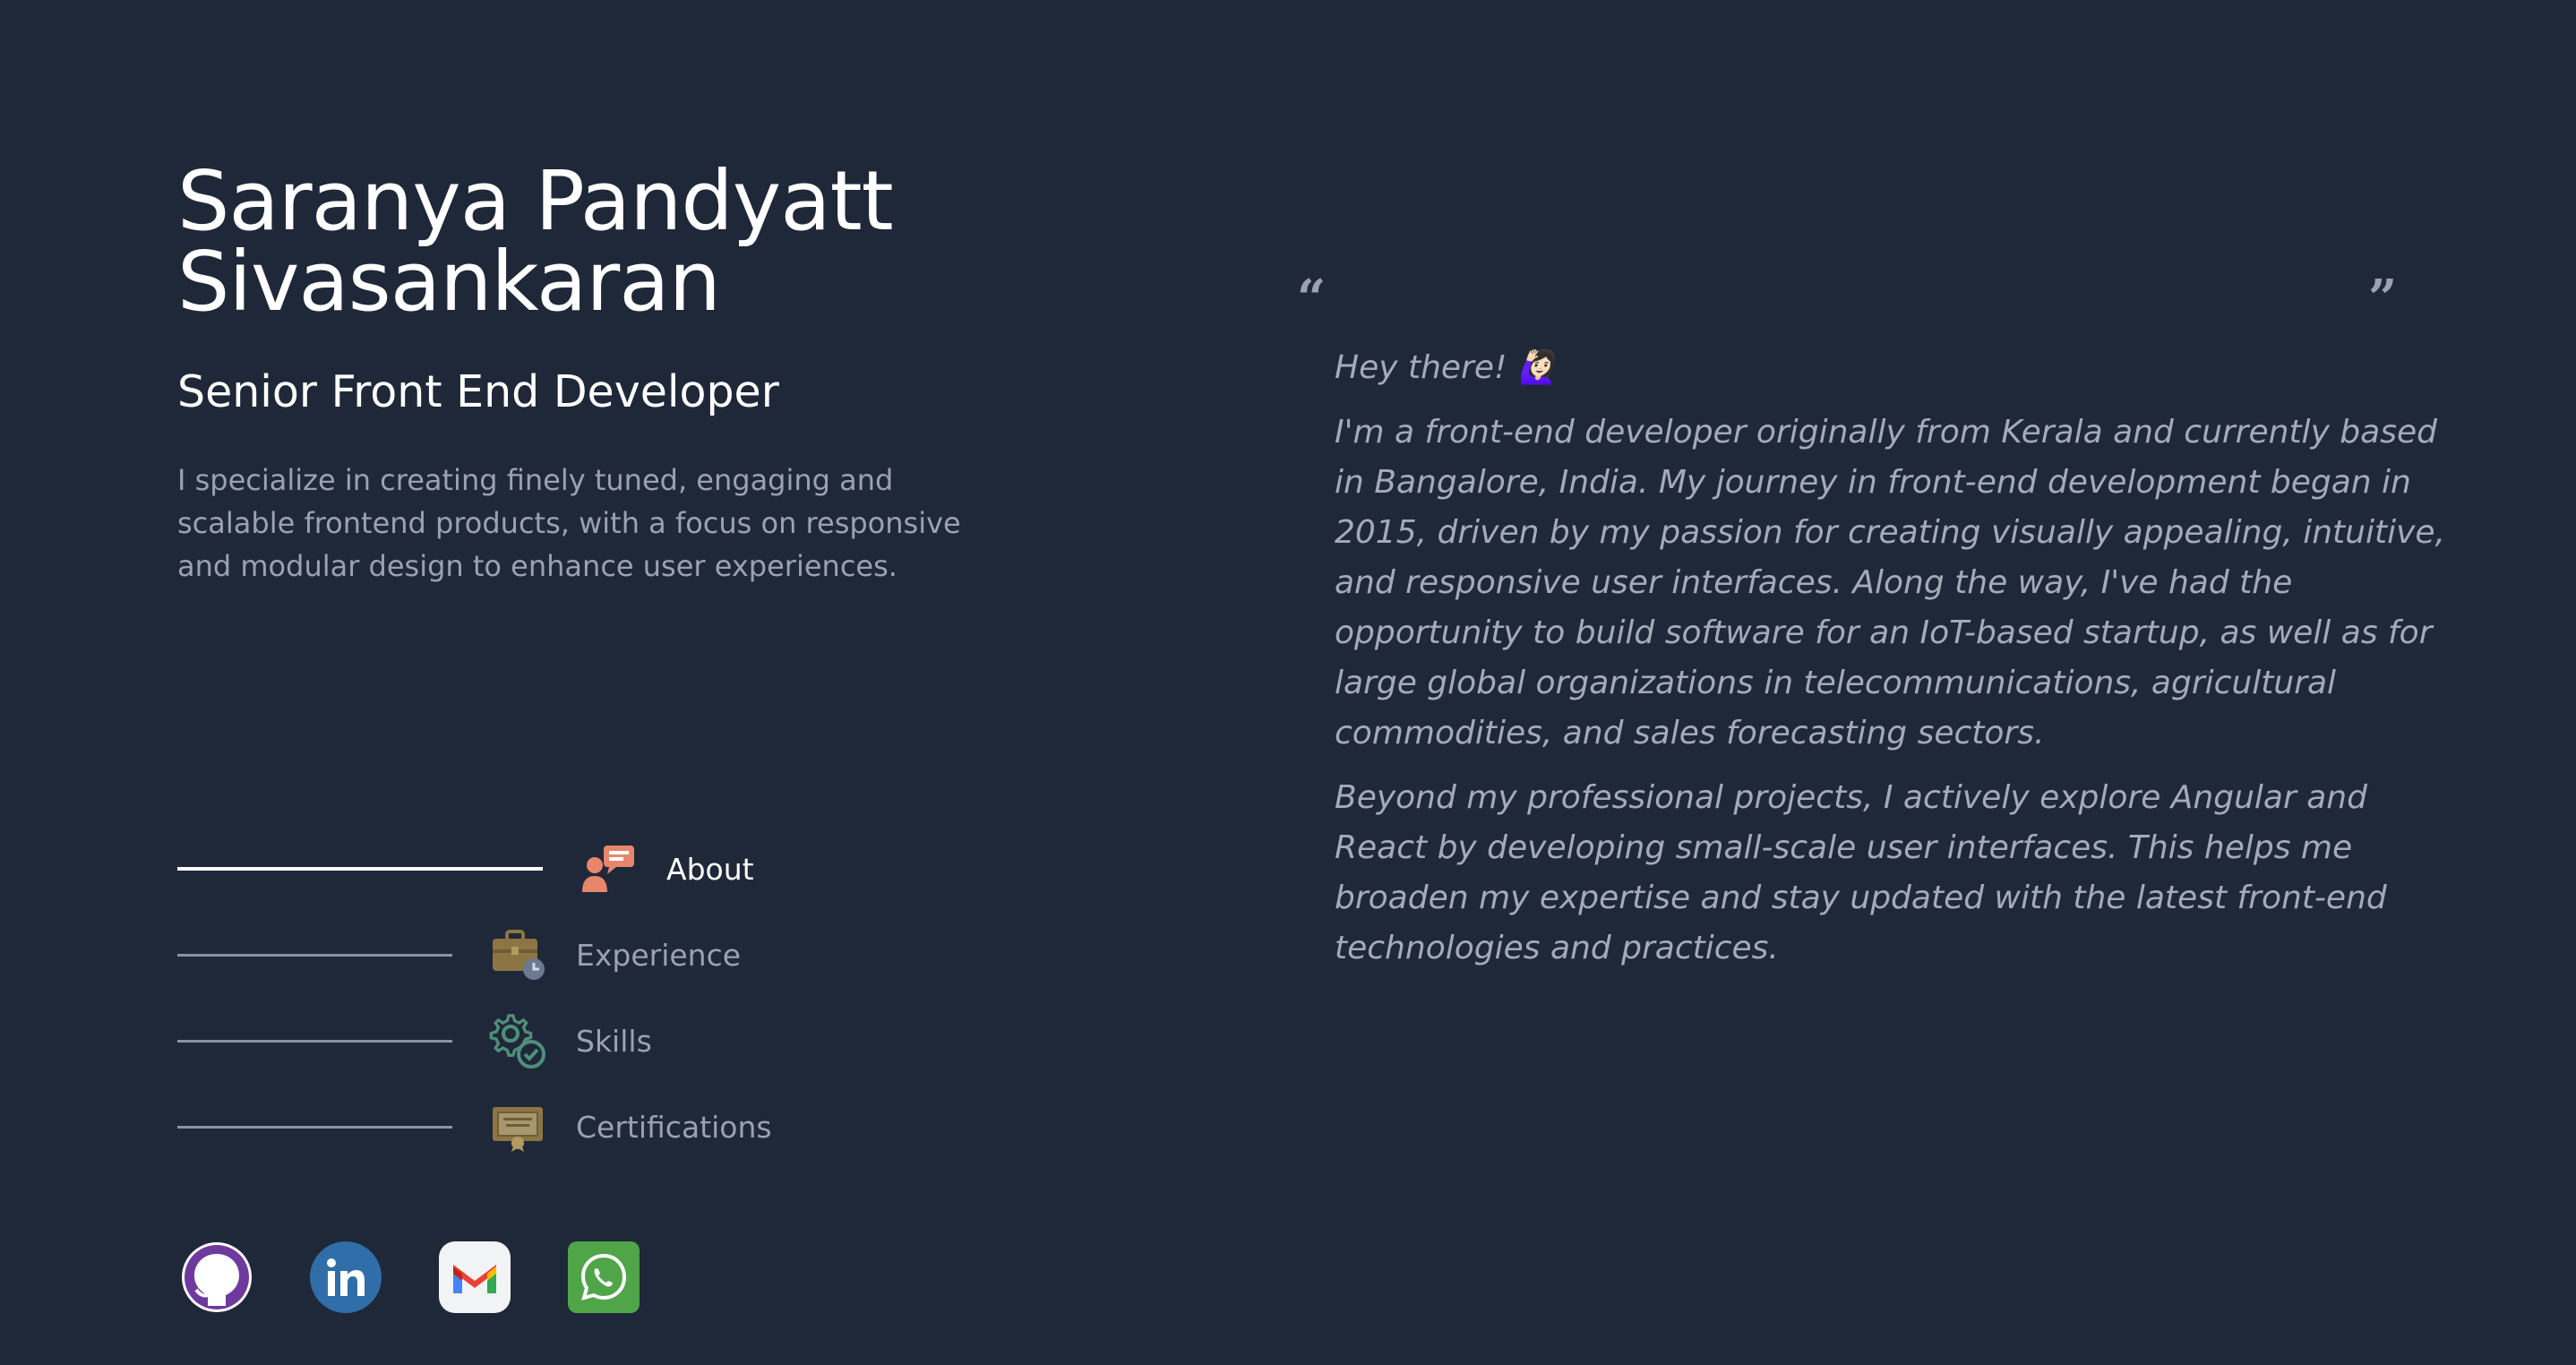 The width and height of the screenshot is (2576, 1365). Describe the element at coordinates (459, 954) in the screenshot. I see `nav-item-experience: Experience` at that location.